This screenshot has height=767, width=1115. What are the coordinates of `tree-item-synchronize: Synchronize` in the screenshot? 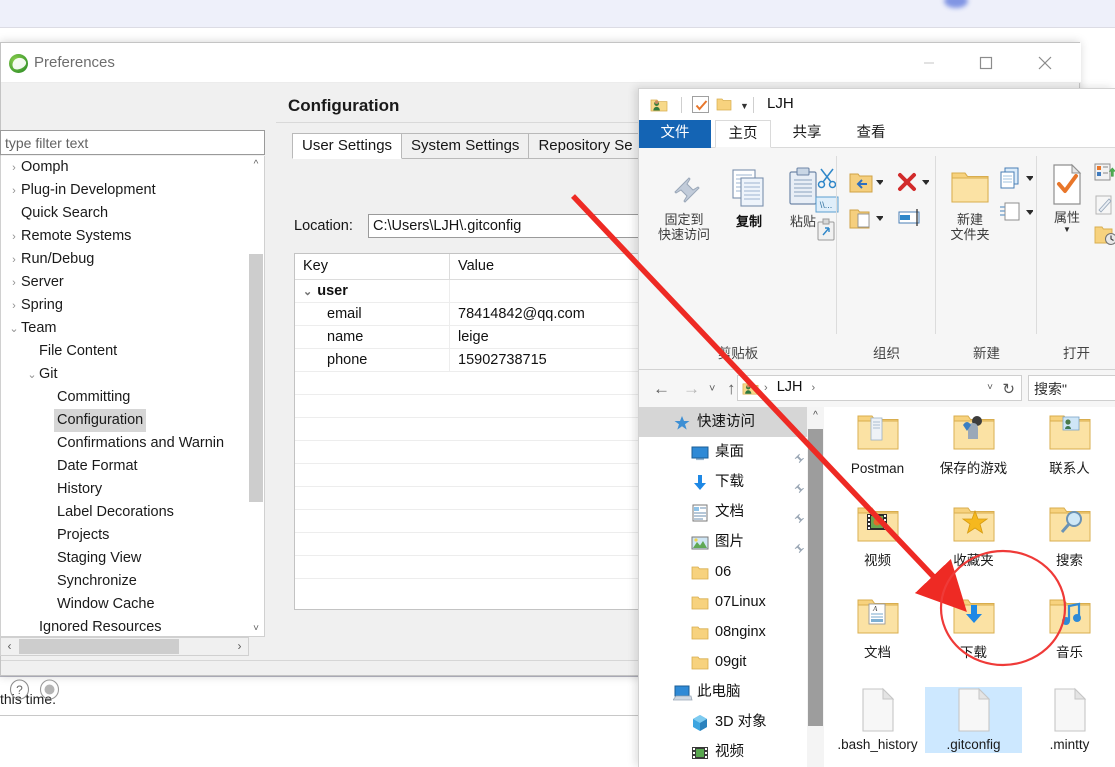 It's located at (132, 581).